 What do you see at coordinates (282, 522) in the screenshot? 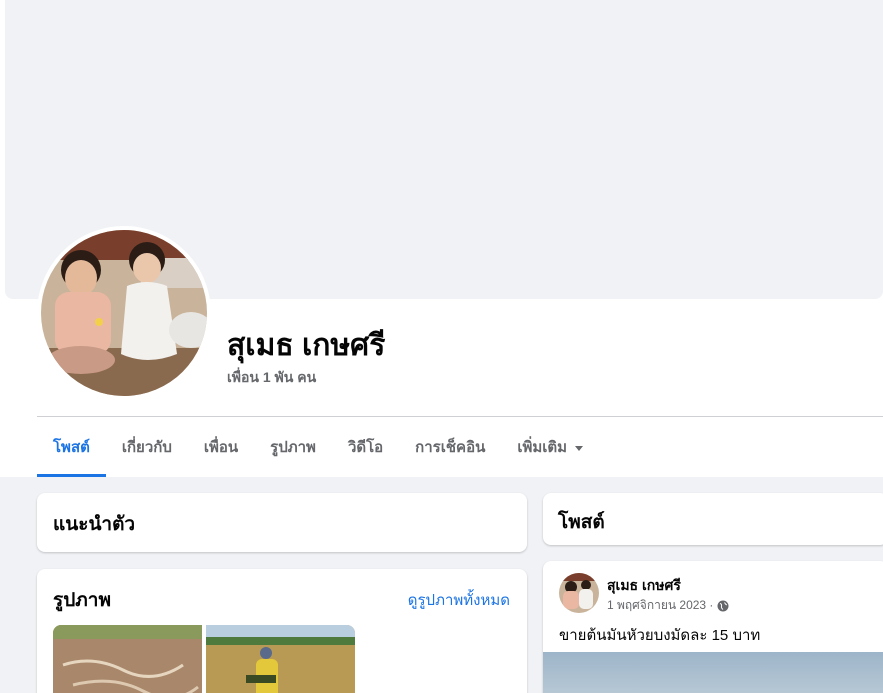
I see `intro-card: แนะนำตัว` at bounding box center [282, 522].